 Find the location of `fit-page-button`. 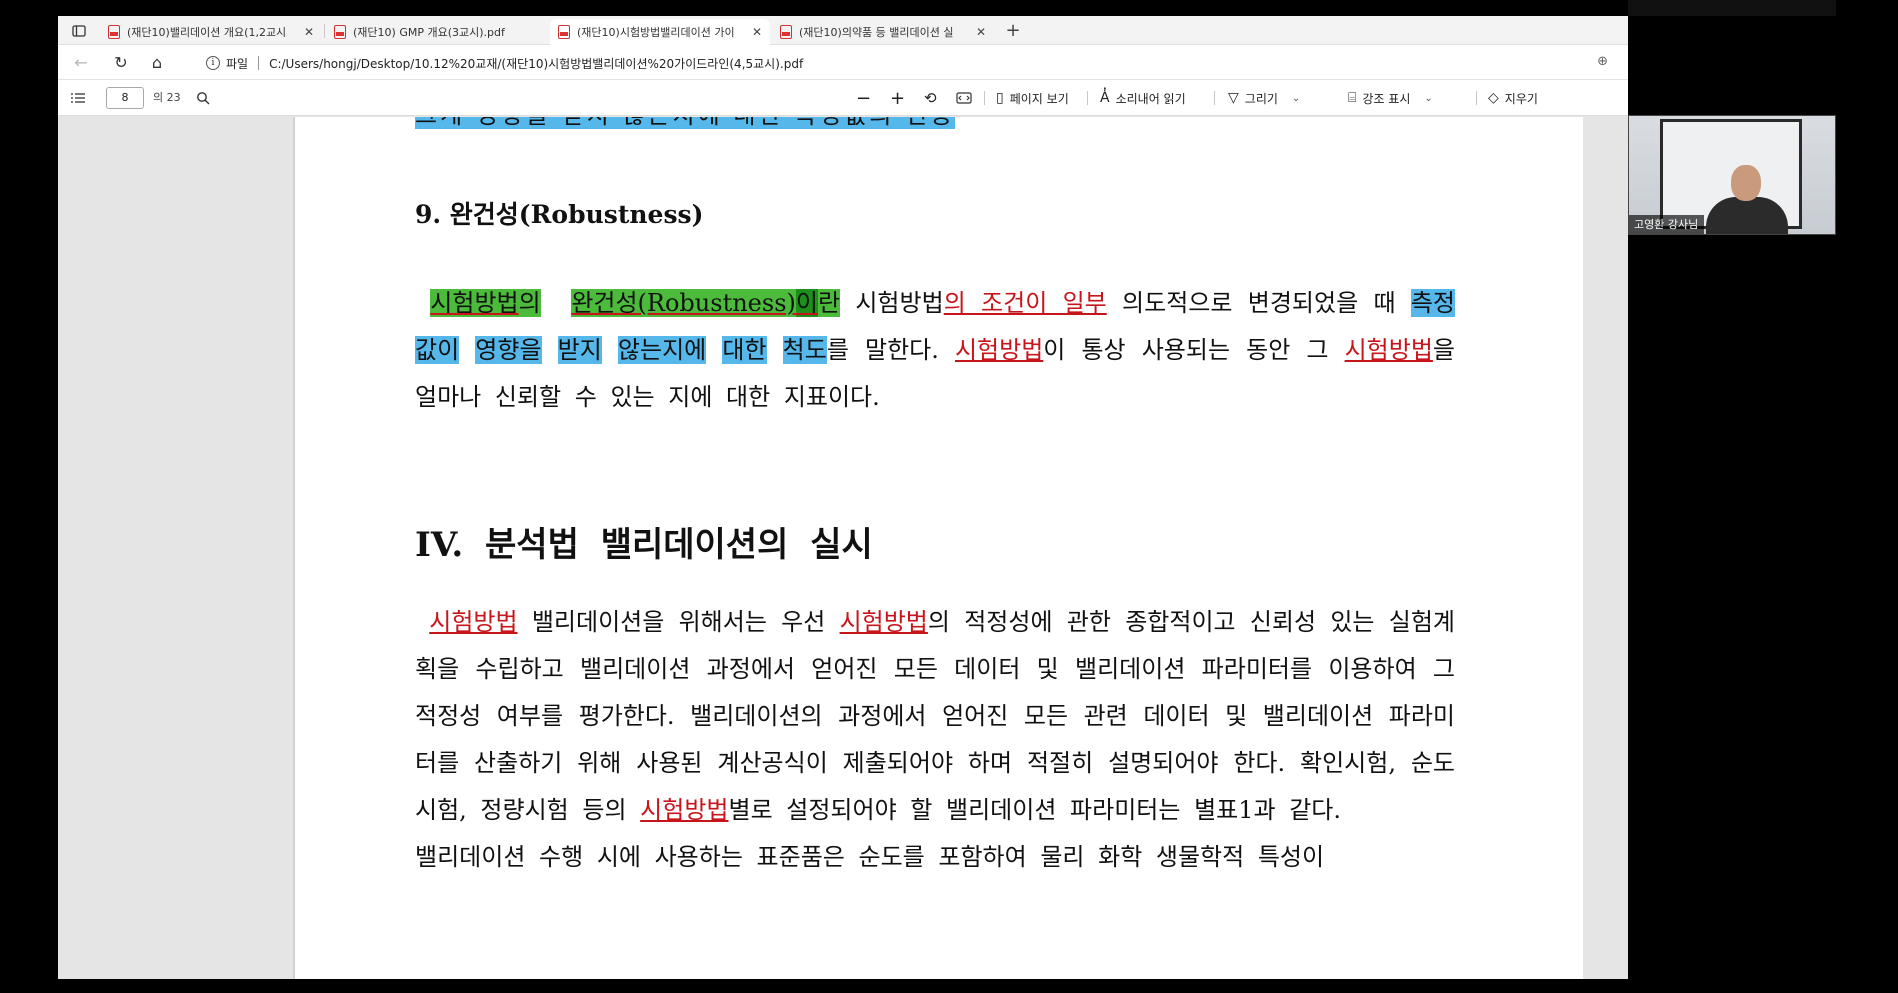

fit-page-button is located at coordinates (964, 98).